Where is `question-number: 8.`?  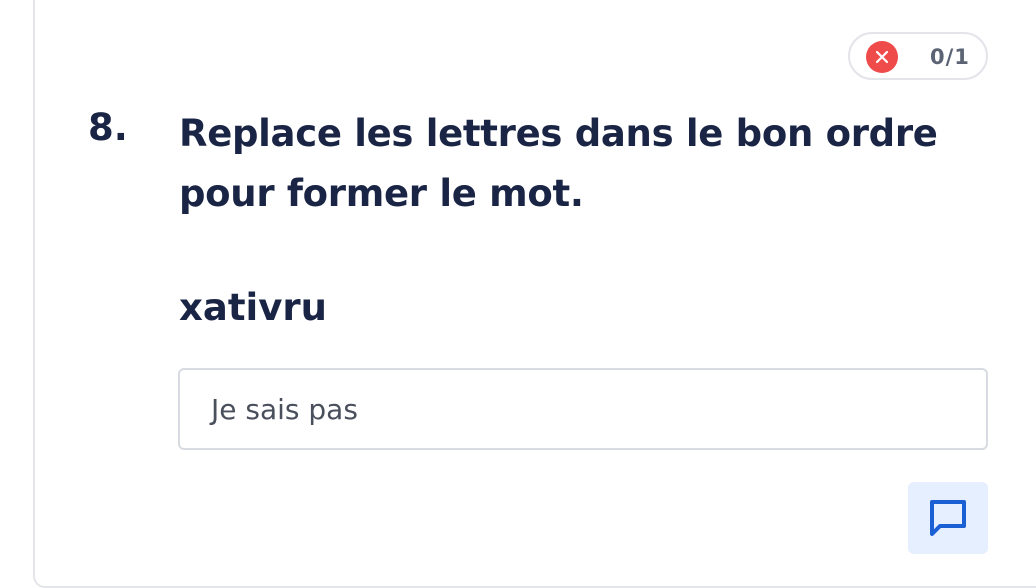 question-number: 8. is located at coordinates (108, 127).